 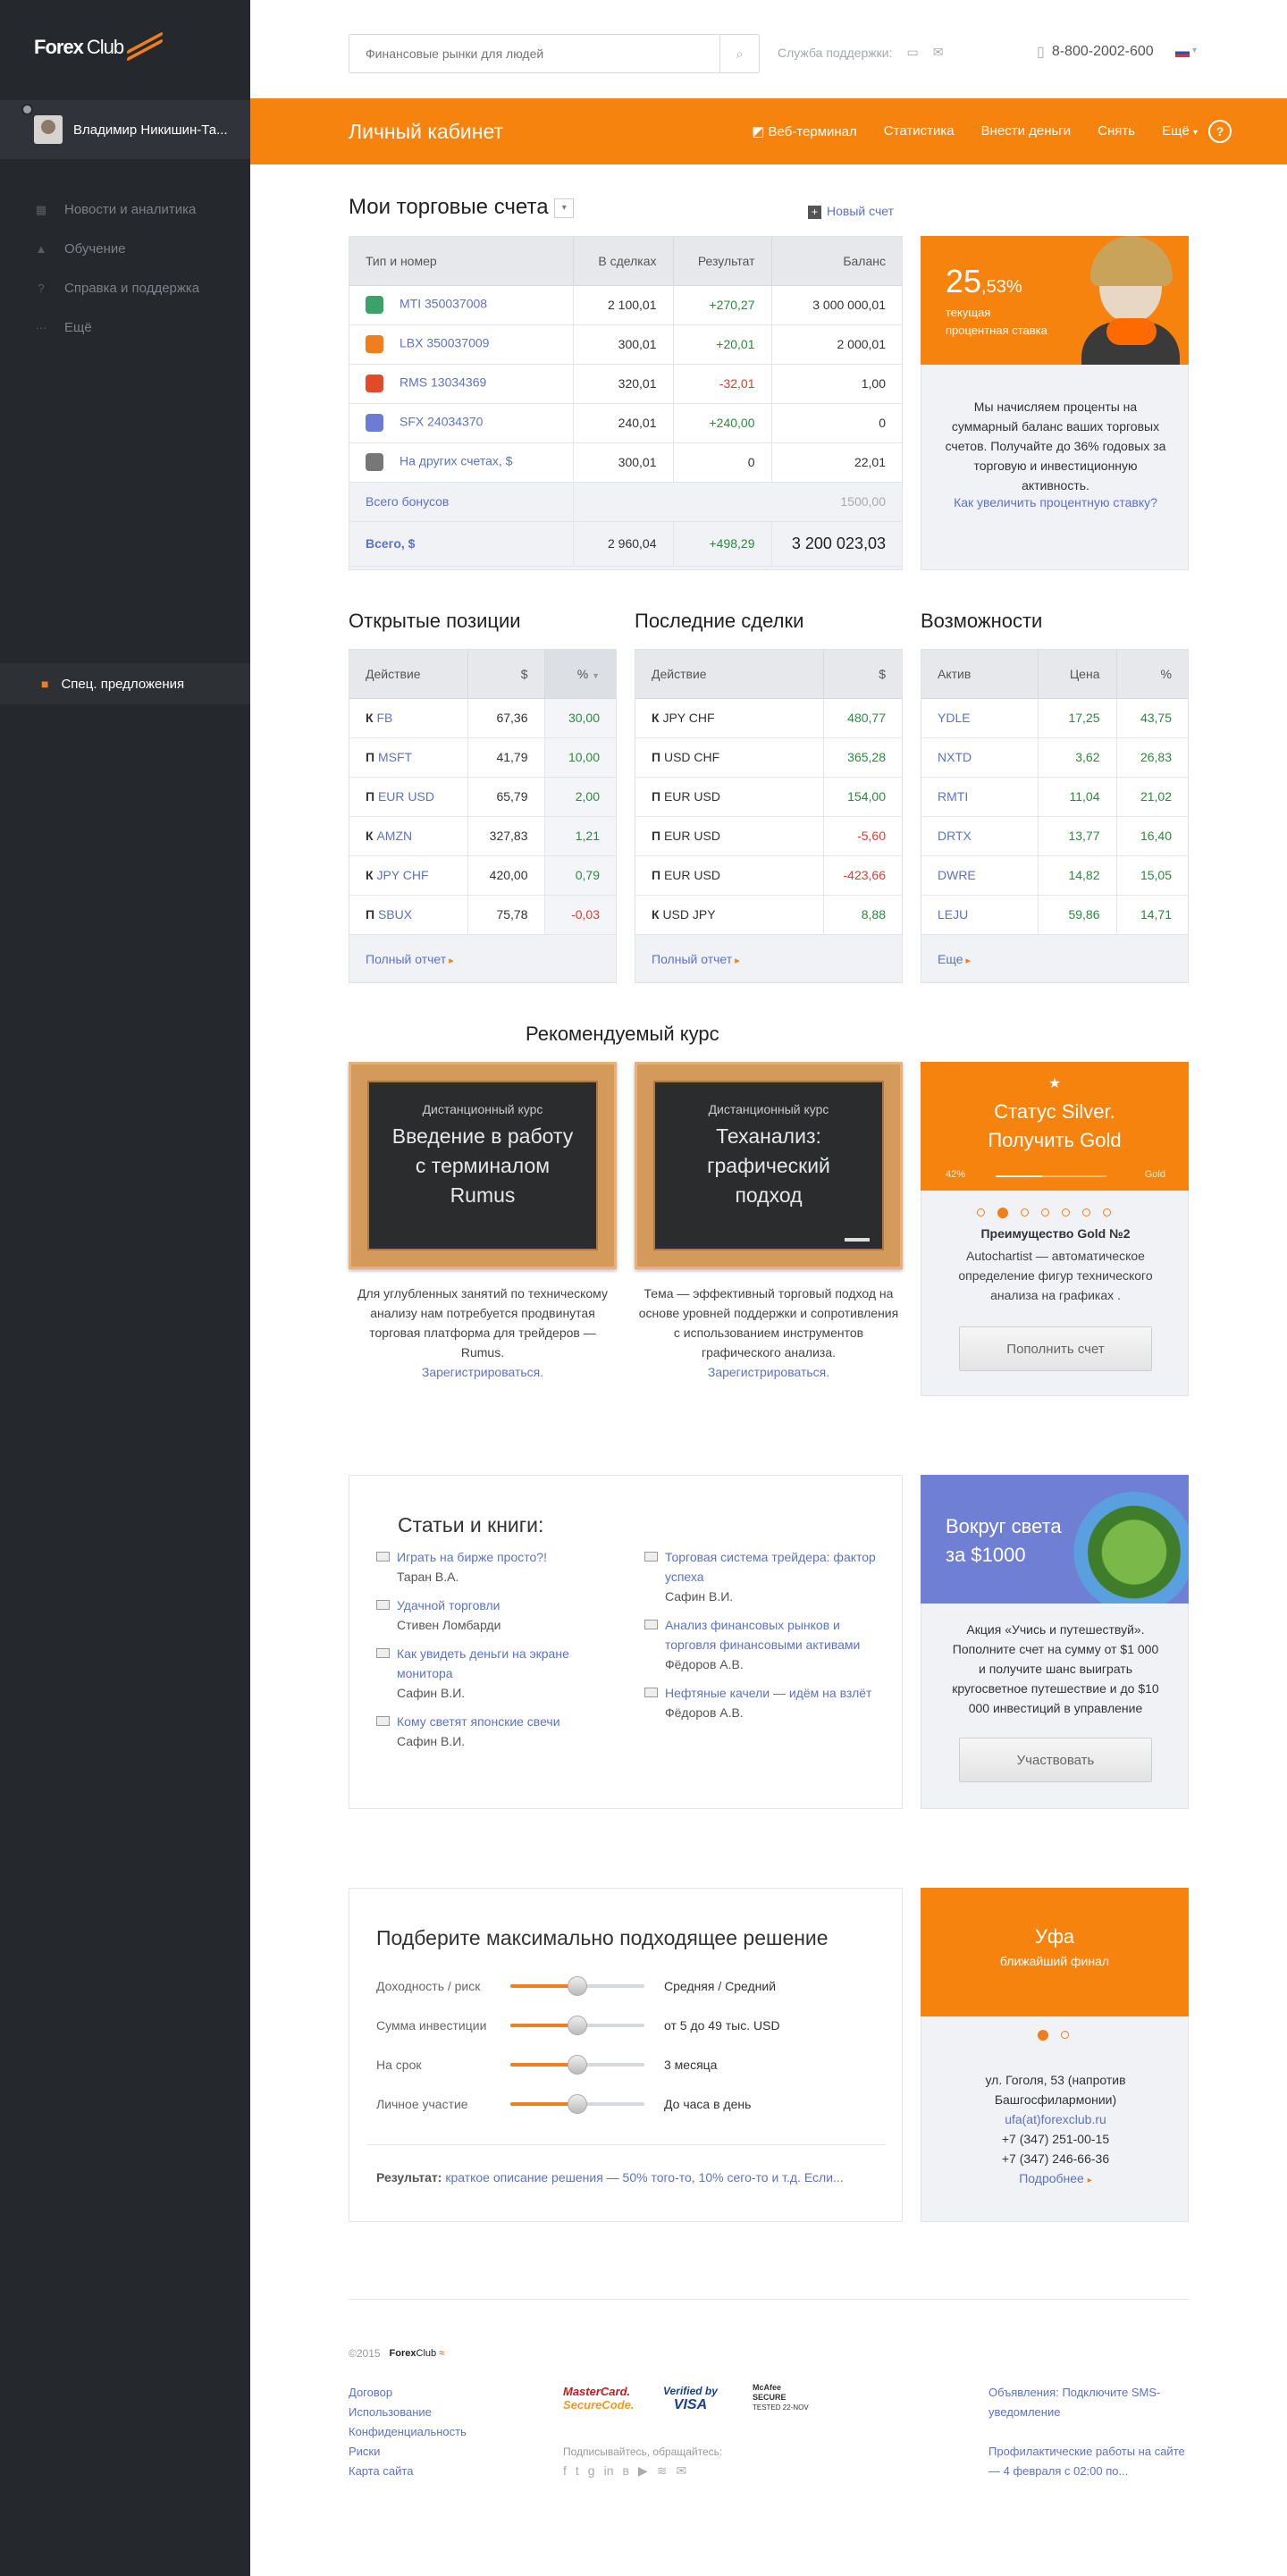 What do you see at coordinates (408, 2472) in the screenshot?
I see `footer-link-sitemap: Карта сайта` at bounding box center [408, 2472].